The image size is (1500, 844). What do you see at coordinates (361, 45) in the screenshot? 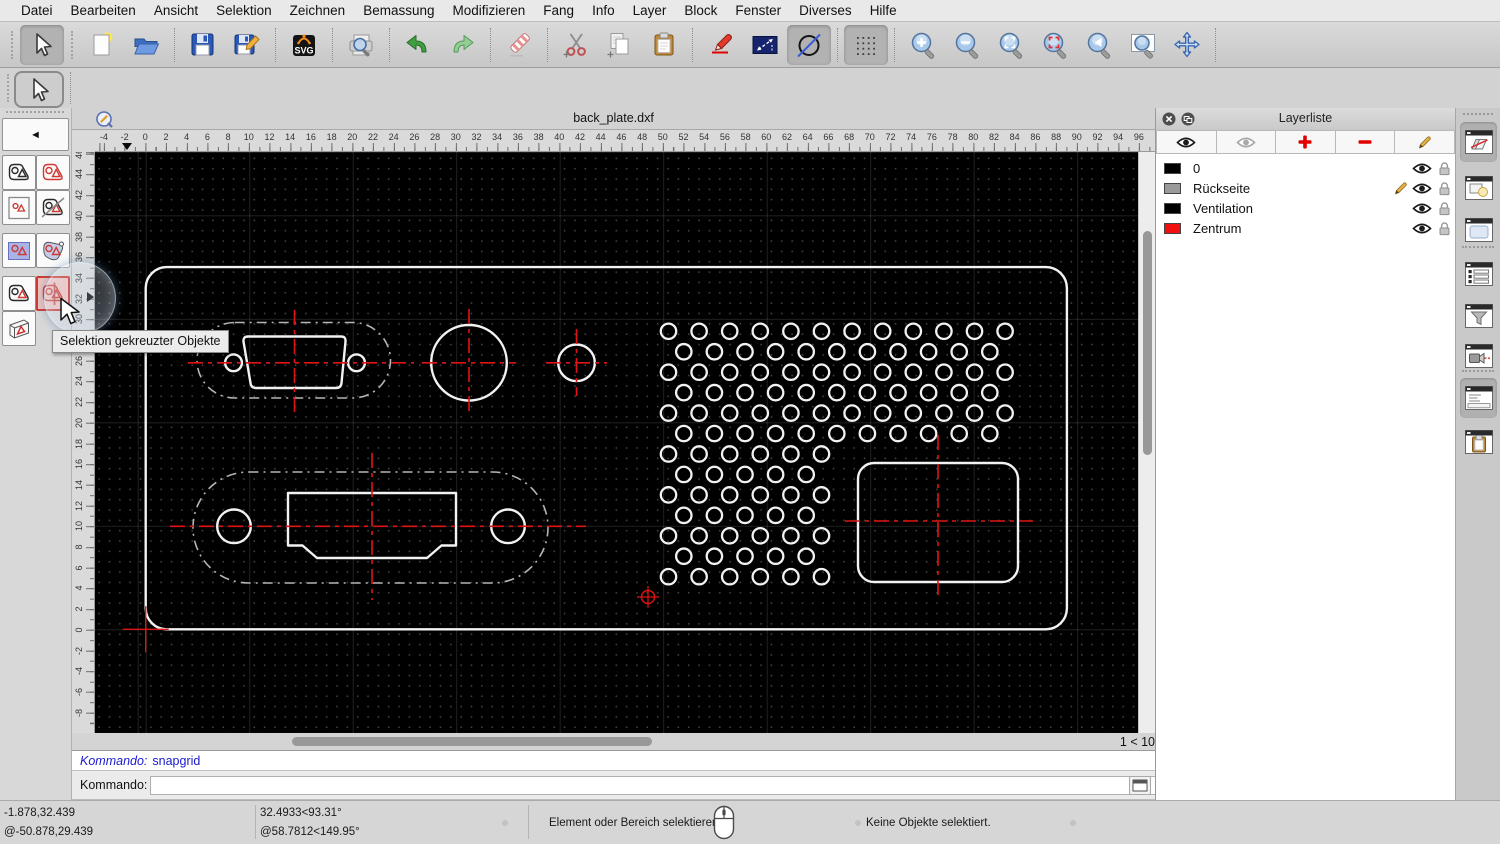
I see `print-preview-button` at bounding box center [361, 45].